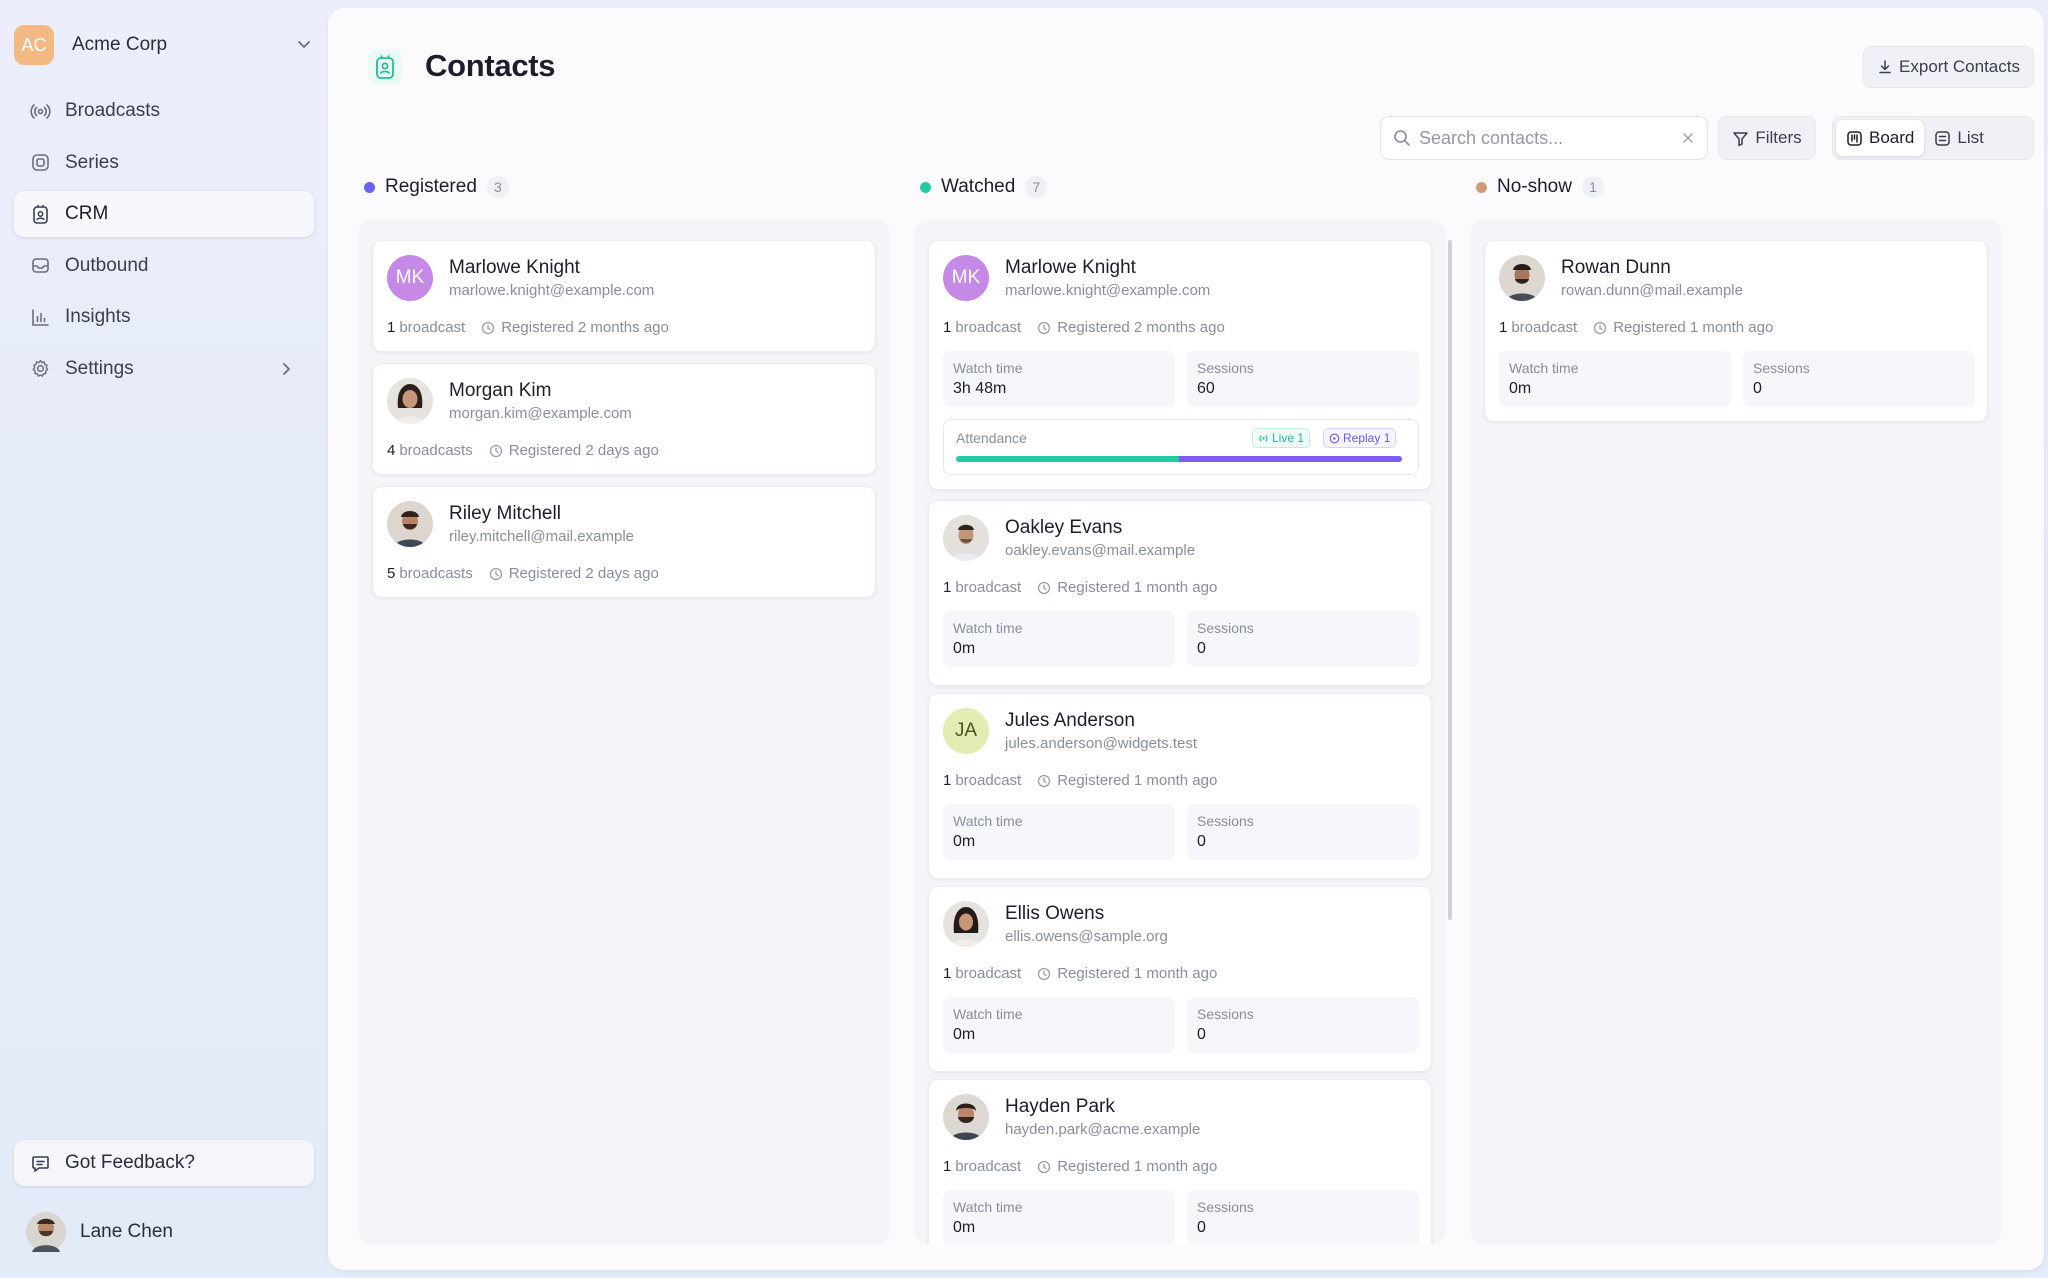  What do you see at coordinates (40, 162) in the screenshot?
I see `series-icon` at bounding box center [40, 162].